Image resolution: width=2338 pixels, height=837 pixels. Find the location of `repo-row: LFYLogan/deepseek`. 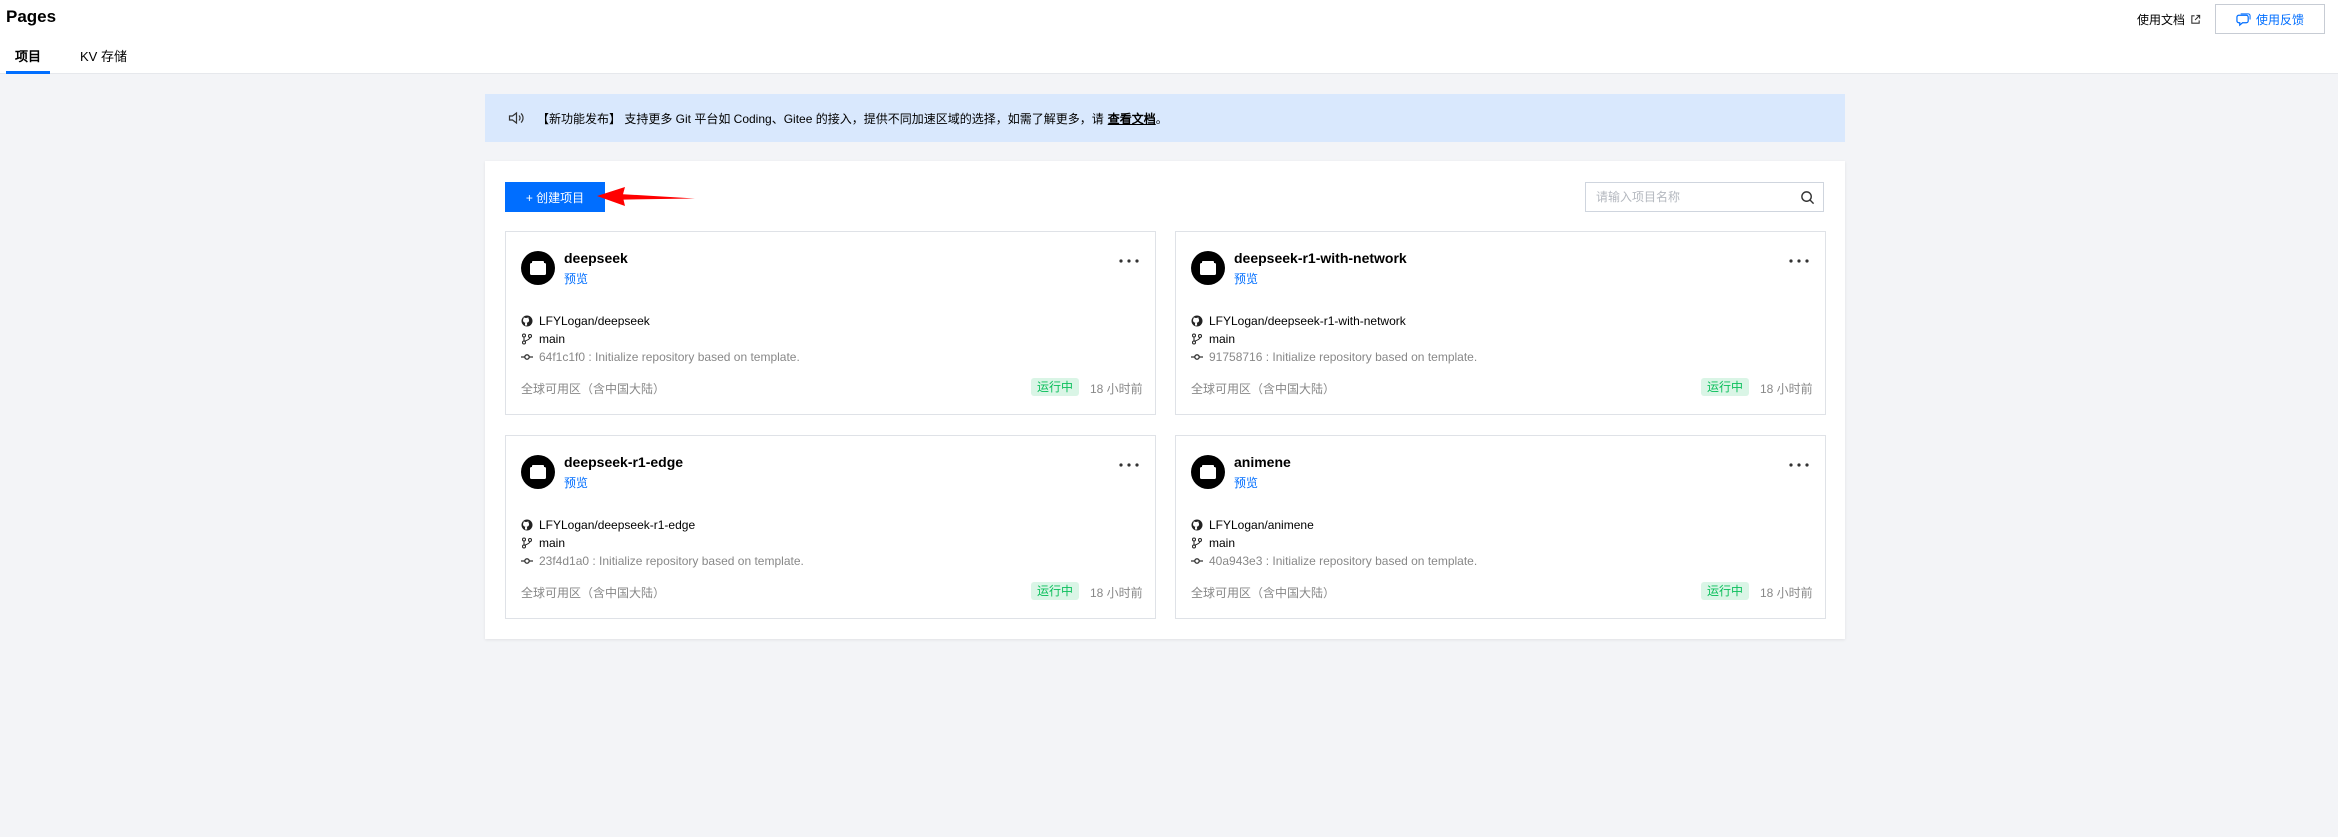

repo-row: LFYLogan/deepseek is located at coordinates (585, 321).